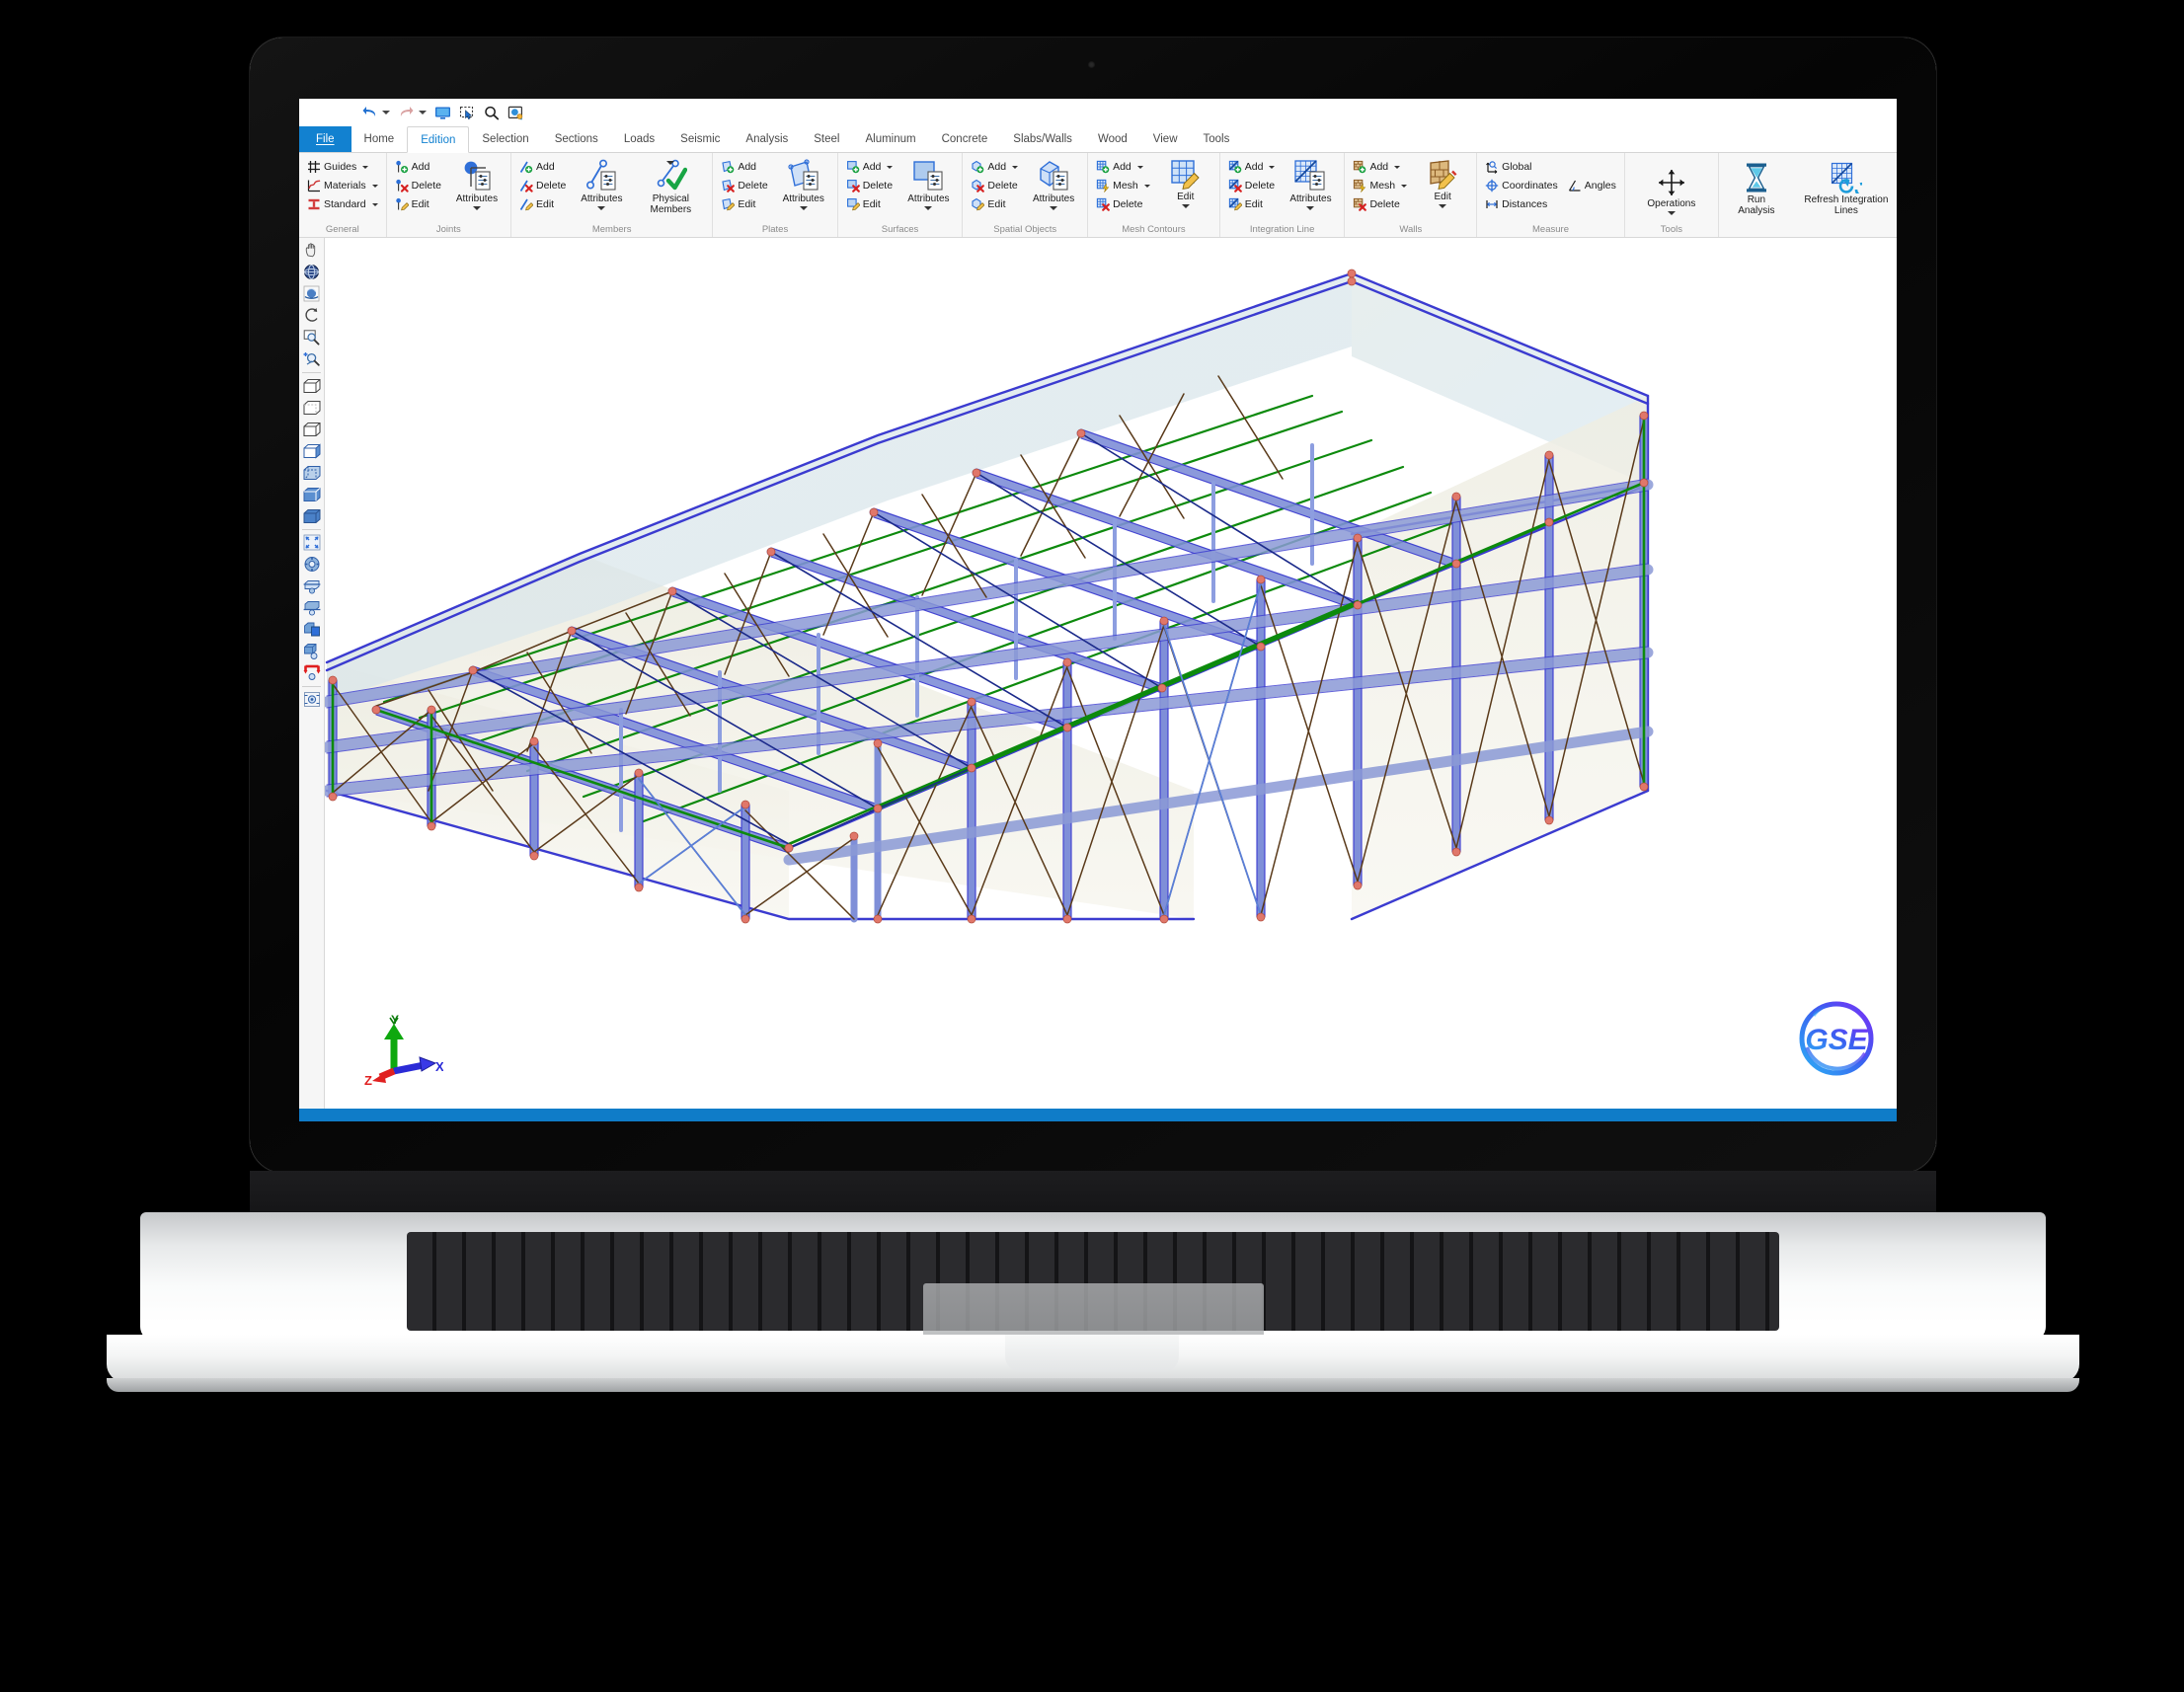 The image size is (2184, 1692). Describe the element at coordinates (311, 337) in the screenshot. I see `zoom-window-tool-button` at that location.